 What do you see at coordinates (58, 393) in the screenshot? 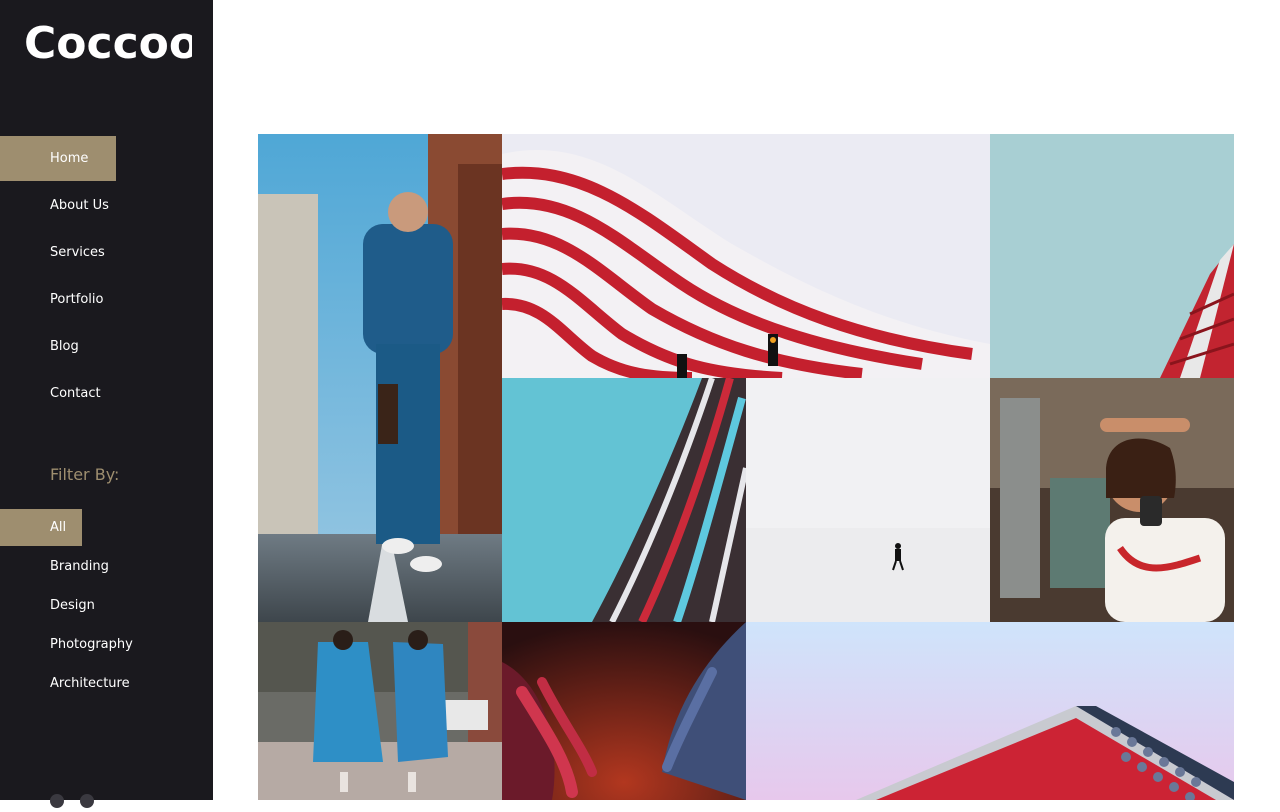
I see `nav-item-contact: Contact` at bounding box center [58, 393].